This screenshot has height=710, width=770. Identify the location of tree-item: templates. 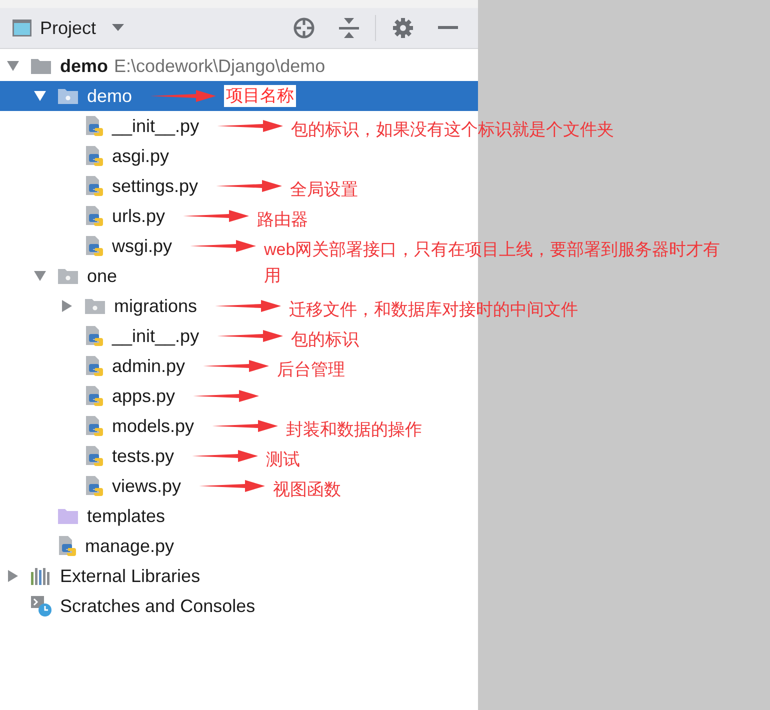
(98, 516).